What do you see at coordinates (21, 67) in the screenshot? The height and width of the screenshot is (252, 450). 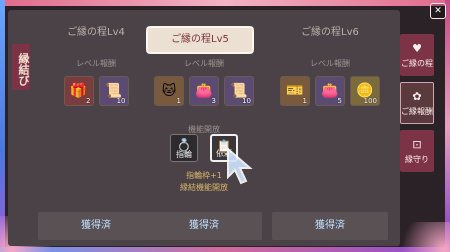 I see `category-badge: 縁結び` at bounding box center [21, 67].